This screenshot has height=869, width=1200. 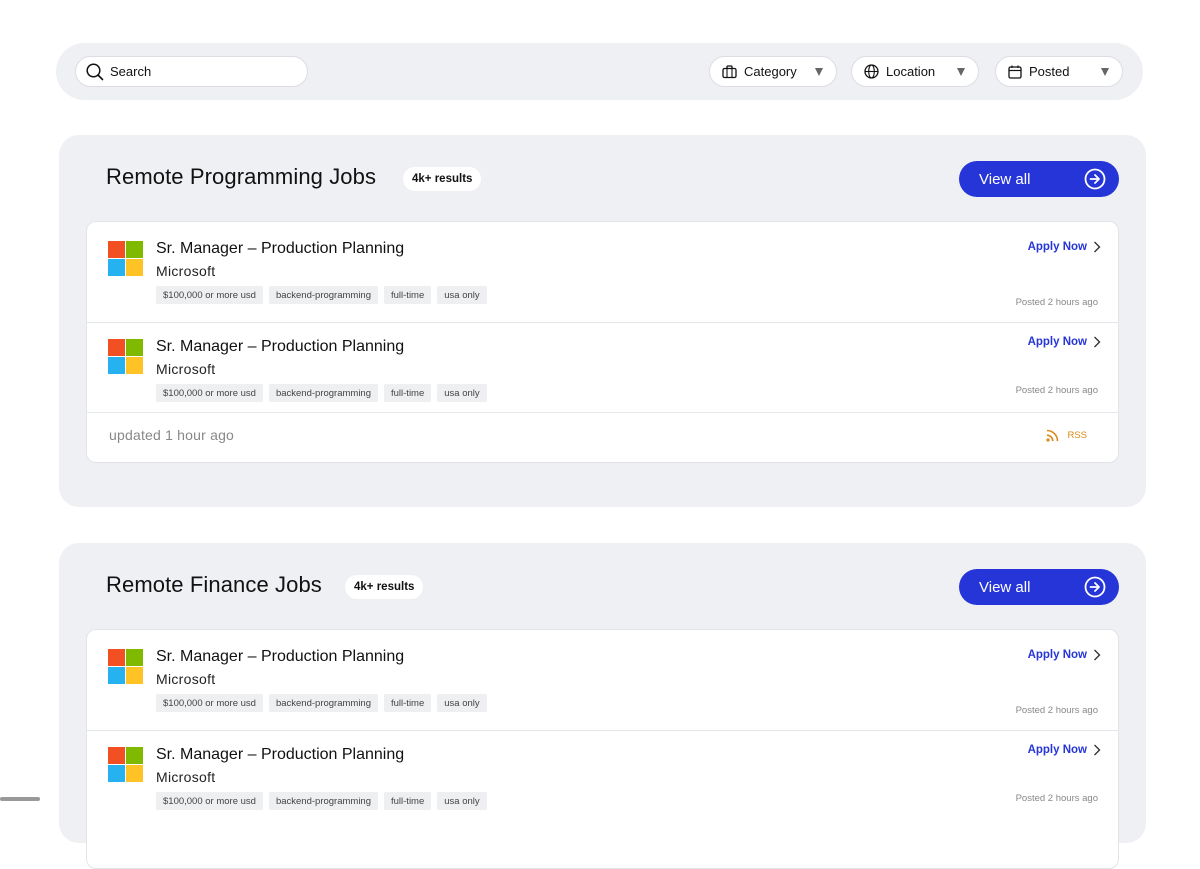 I want to click on section-title: Remote Programming Jobs, so click(x=241, y=176).